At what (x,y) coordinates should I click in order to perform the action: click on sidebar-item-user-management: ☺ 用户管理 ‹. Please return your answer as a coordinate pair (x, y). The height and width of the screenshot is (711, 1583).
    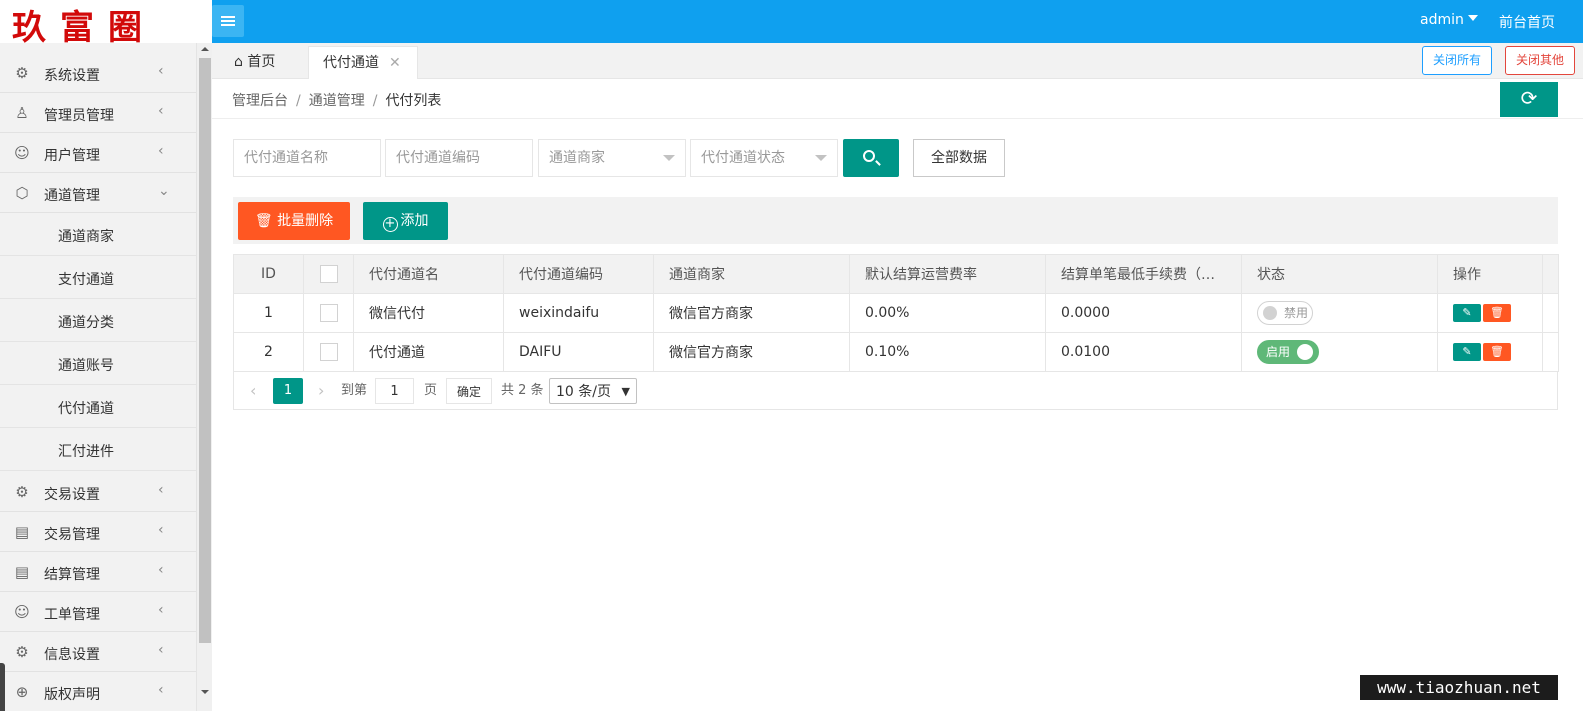
    Looking at the image, I should click on (98, 153).